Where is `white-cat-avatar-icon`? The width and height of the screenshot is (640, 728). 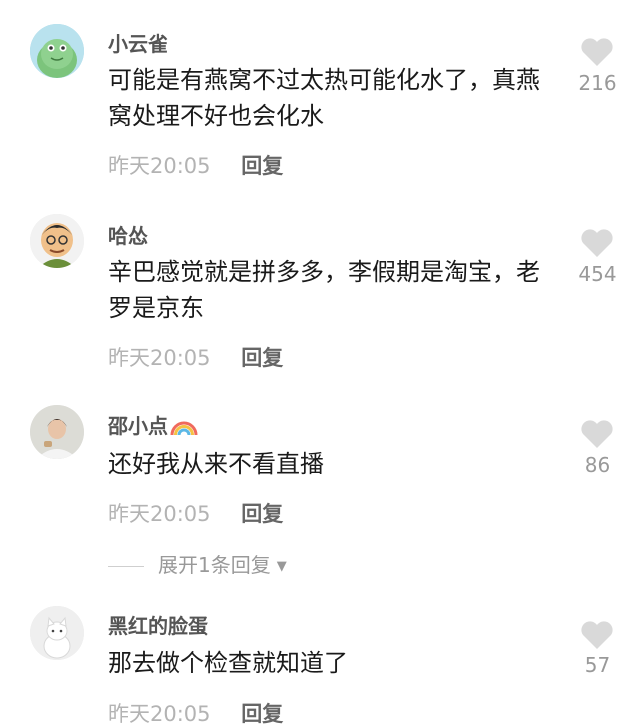
white-cat-avatar-icon is located at coordinates (57, 633).